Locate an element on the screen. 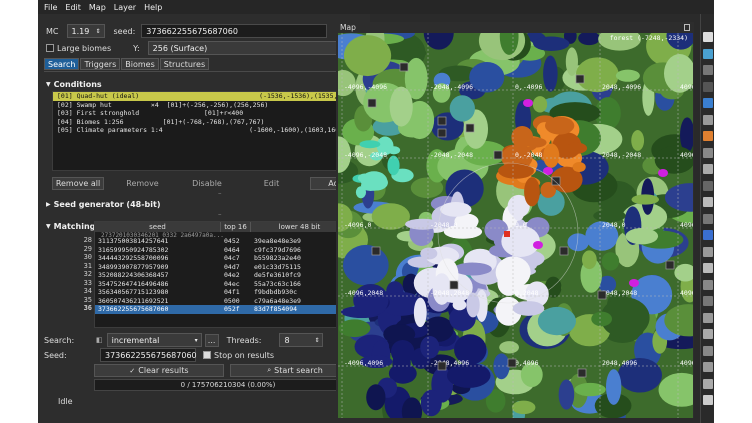  table-row: 311375003814257641 0452 39ea8e48e3e9 is located at coordinates (225, 241).